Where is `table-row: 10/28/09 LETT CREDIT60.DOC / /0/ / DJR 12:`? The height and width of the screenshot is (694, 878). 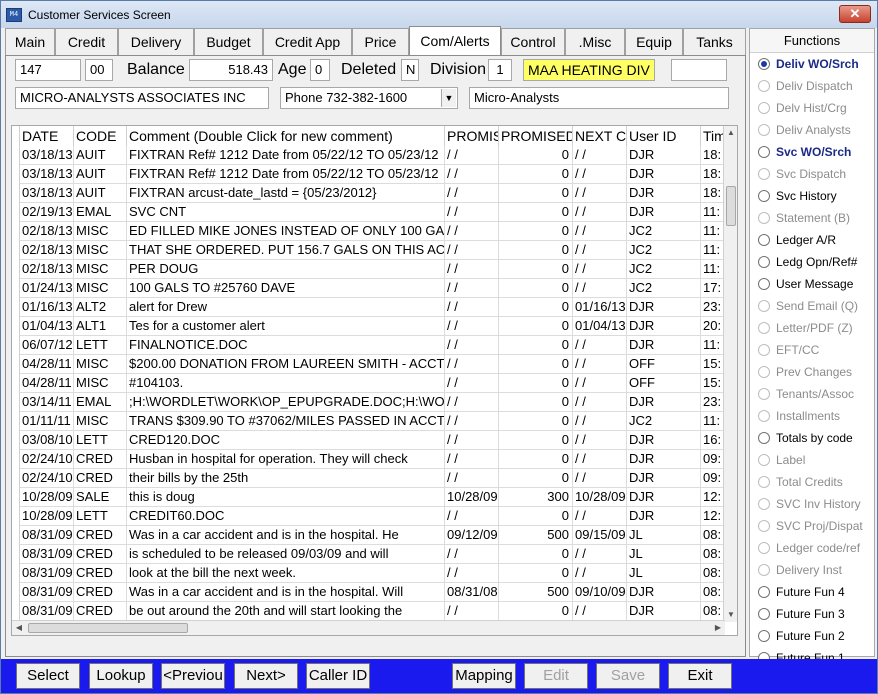 table-row: 10/28/09 LETT CREDIT60.DOC / /0/ / DJR 12: is located at coordinates (372, 516).